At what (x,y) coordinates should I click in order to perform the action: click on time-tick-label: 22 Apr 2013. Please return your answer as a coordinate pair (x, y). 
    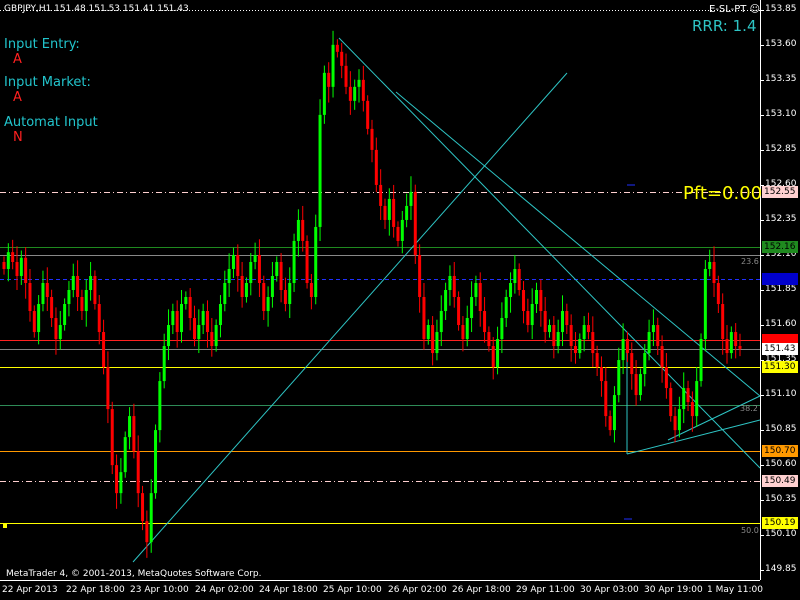
    Looking at the image, I should click on (30, 590).